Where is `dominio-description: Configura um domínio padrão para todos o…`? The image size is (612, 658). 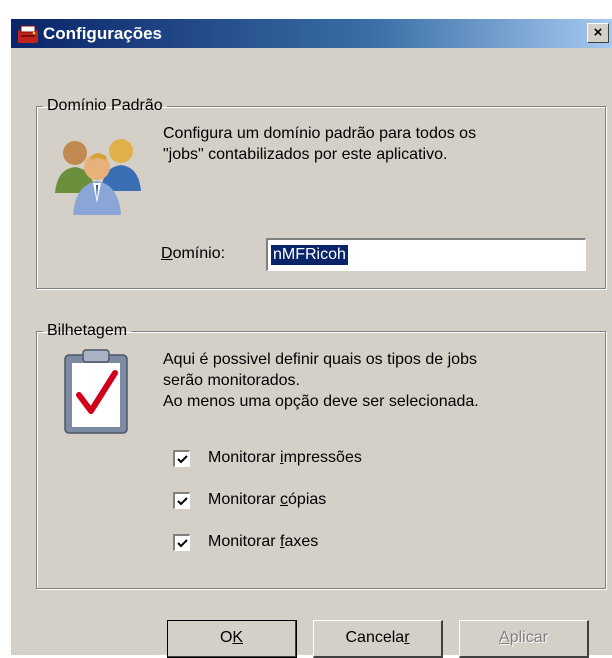
dominio-description: Configura um domínio padrão para todos o… is located at coordinates (319, 144).